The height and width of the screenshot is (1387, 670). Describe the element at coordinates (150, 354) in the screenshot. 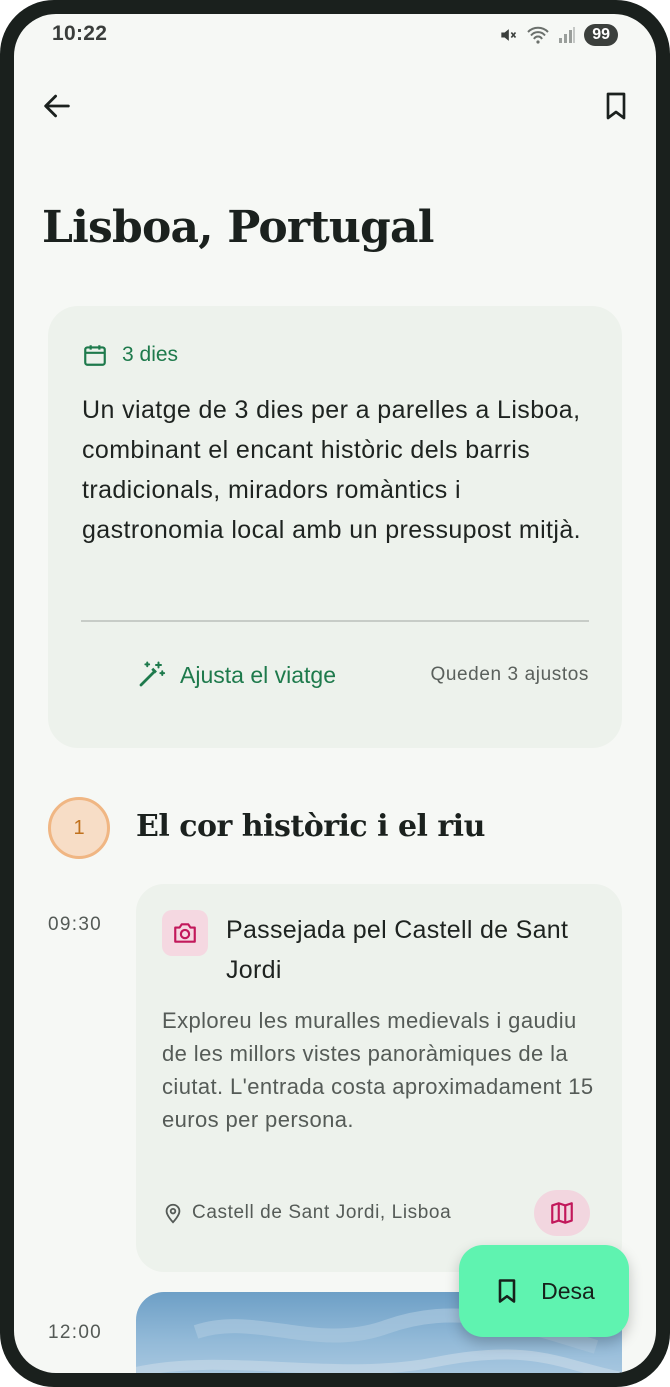

I see `duration-label: 3 dies` at that location.